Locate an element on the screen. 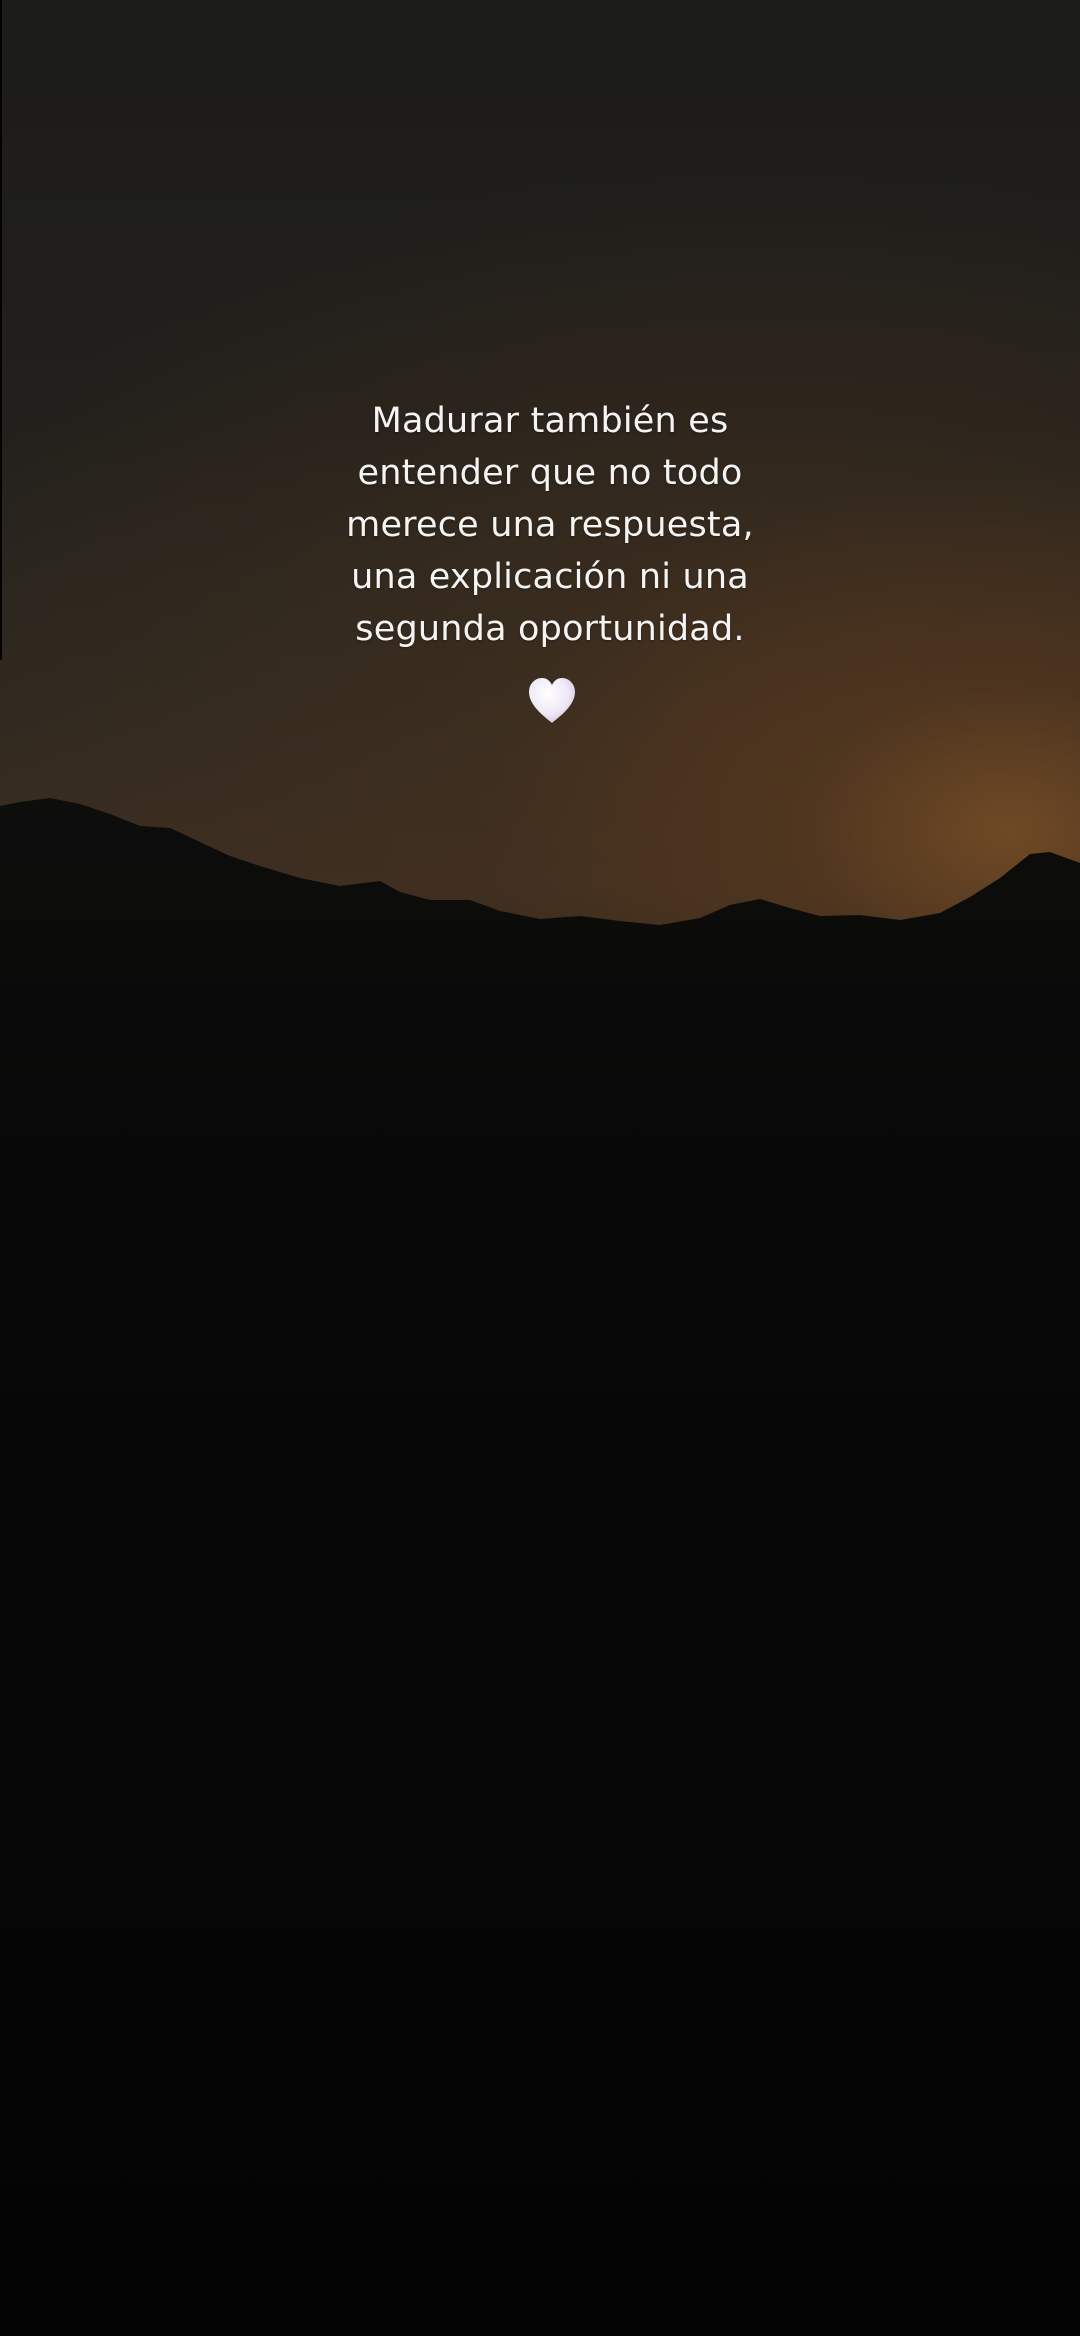  edge-shadow is located at coordinates (1, 330).